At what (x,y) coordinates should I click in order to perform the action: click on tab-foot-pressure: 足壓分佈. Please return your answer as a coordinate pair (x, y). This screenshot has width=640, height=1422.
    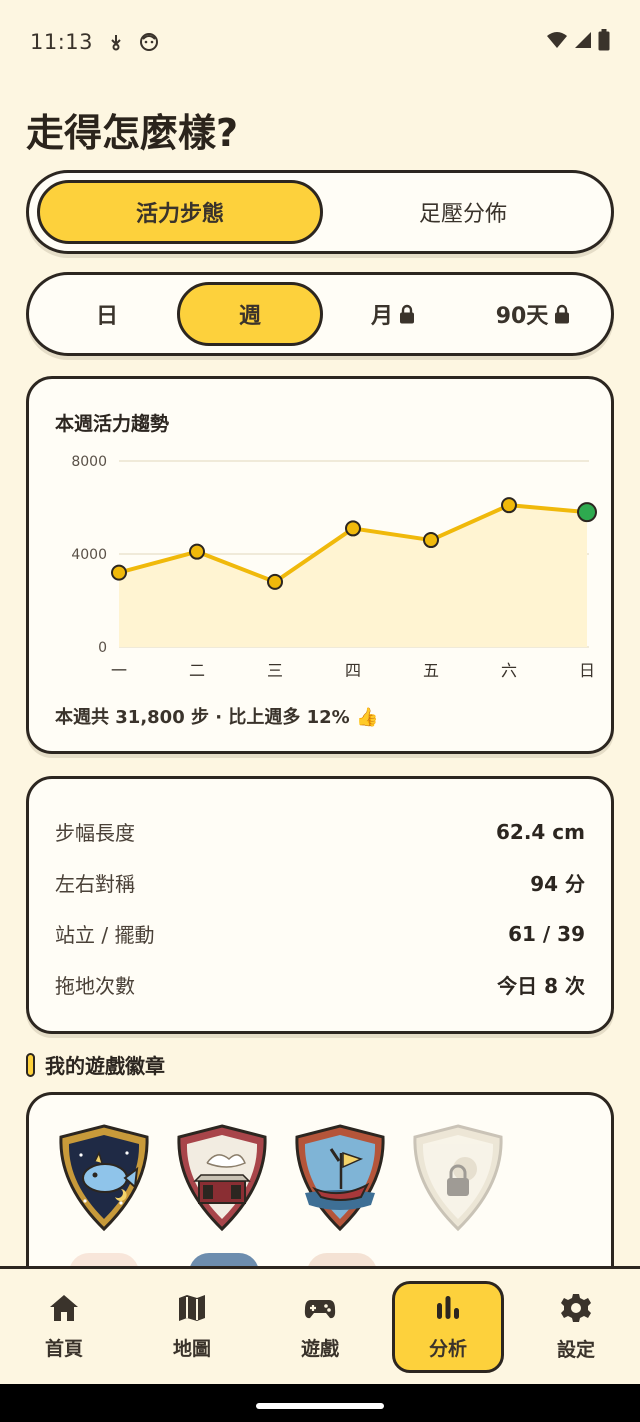
    Looking at the image, I should click on (463, 212).